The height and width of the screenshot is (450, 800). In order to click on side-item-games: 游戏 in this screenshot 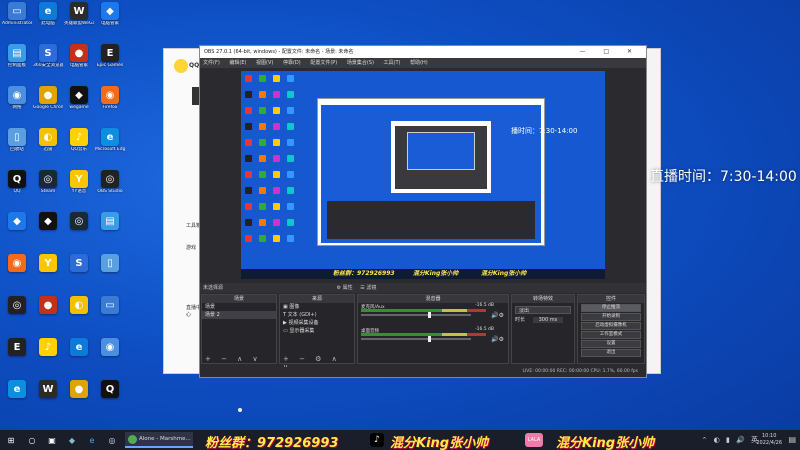, I will do `click(191, 247)`.